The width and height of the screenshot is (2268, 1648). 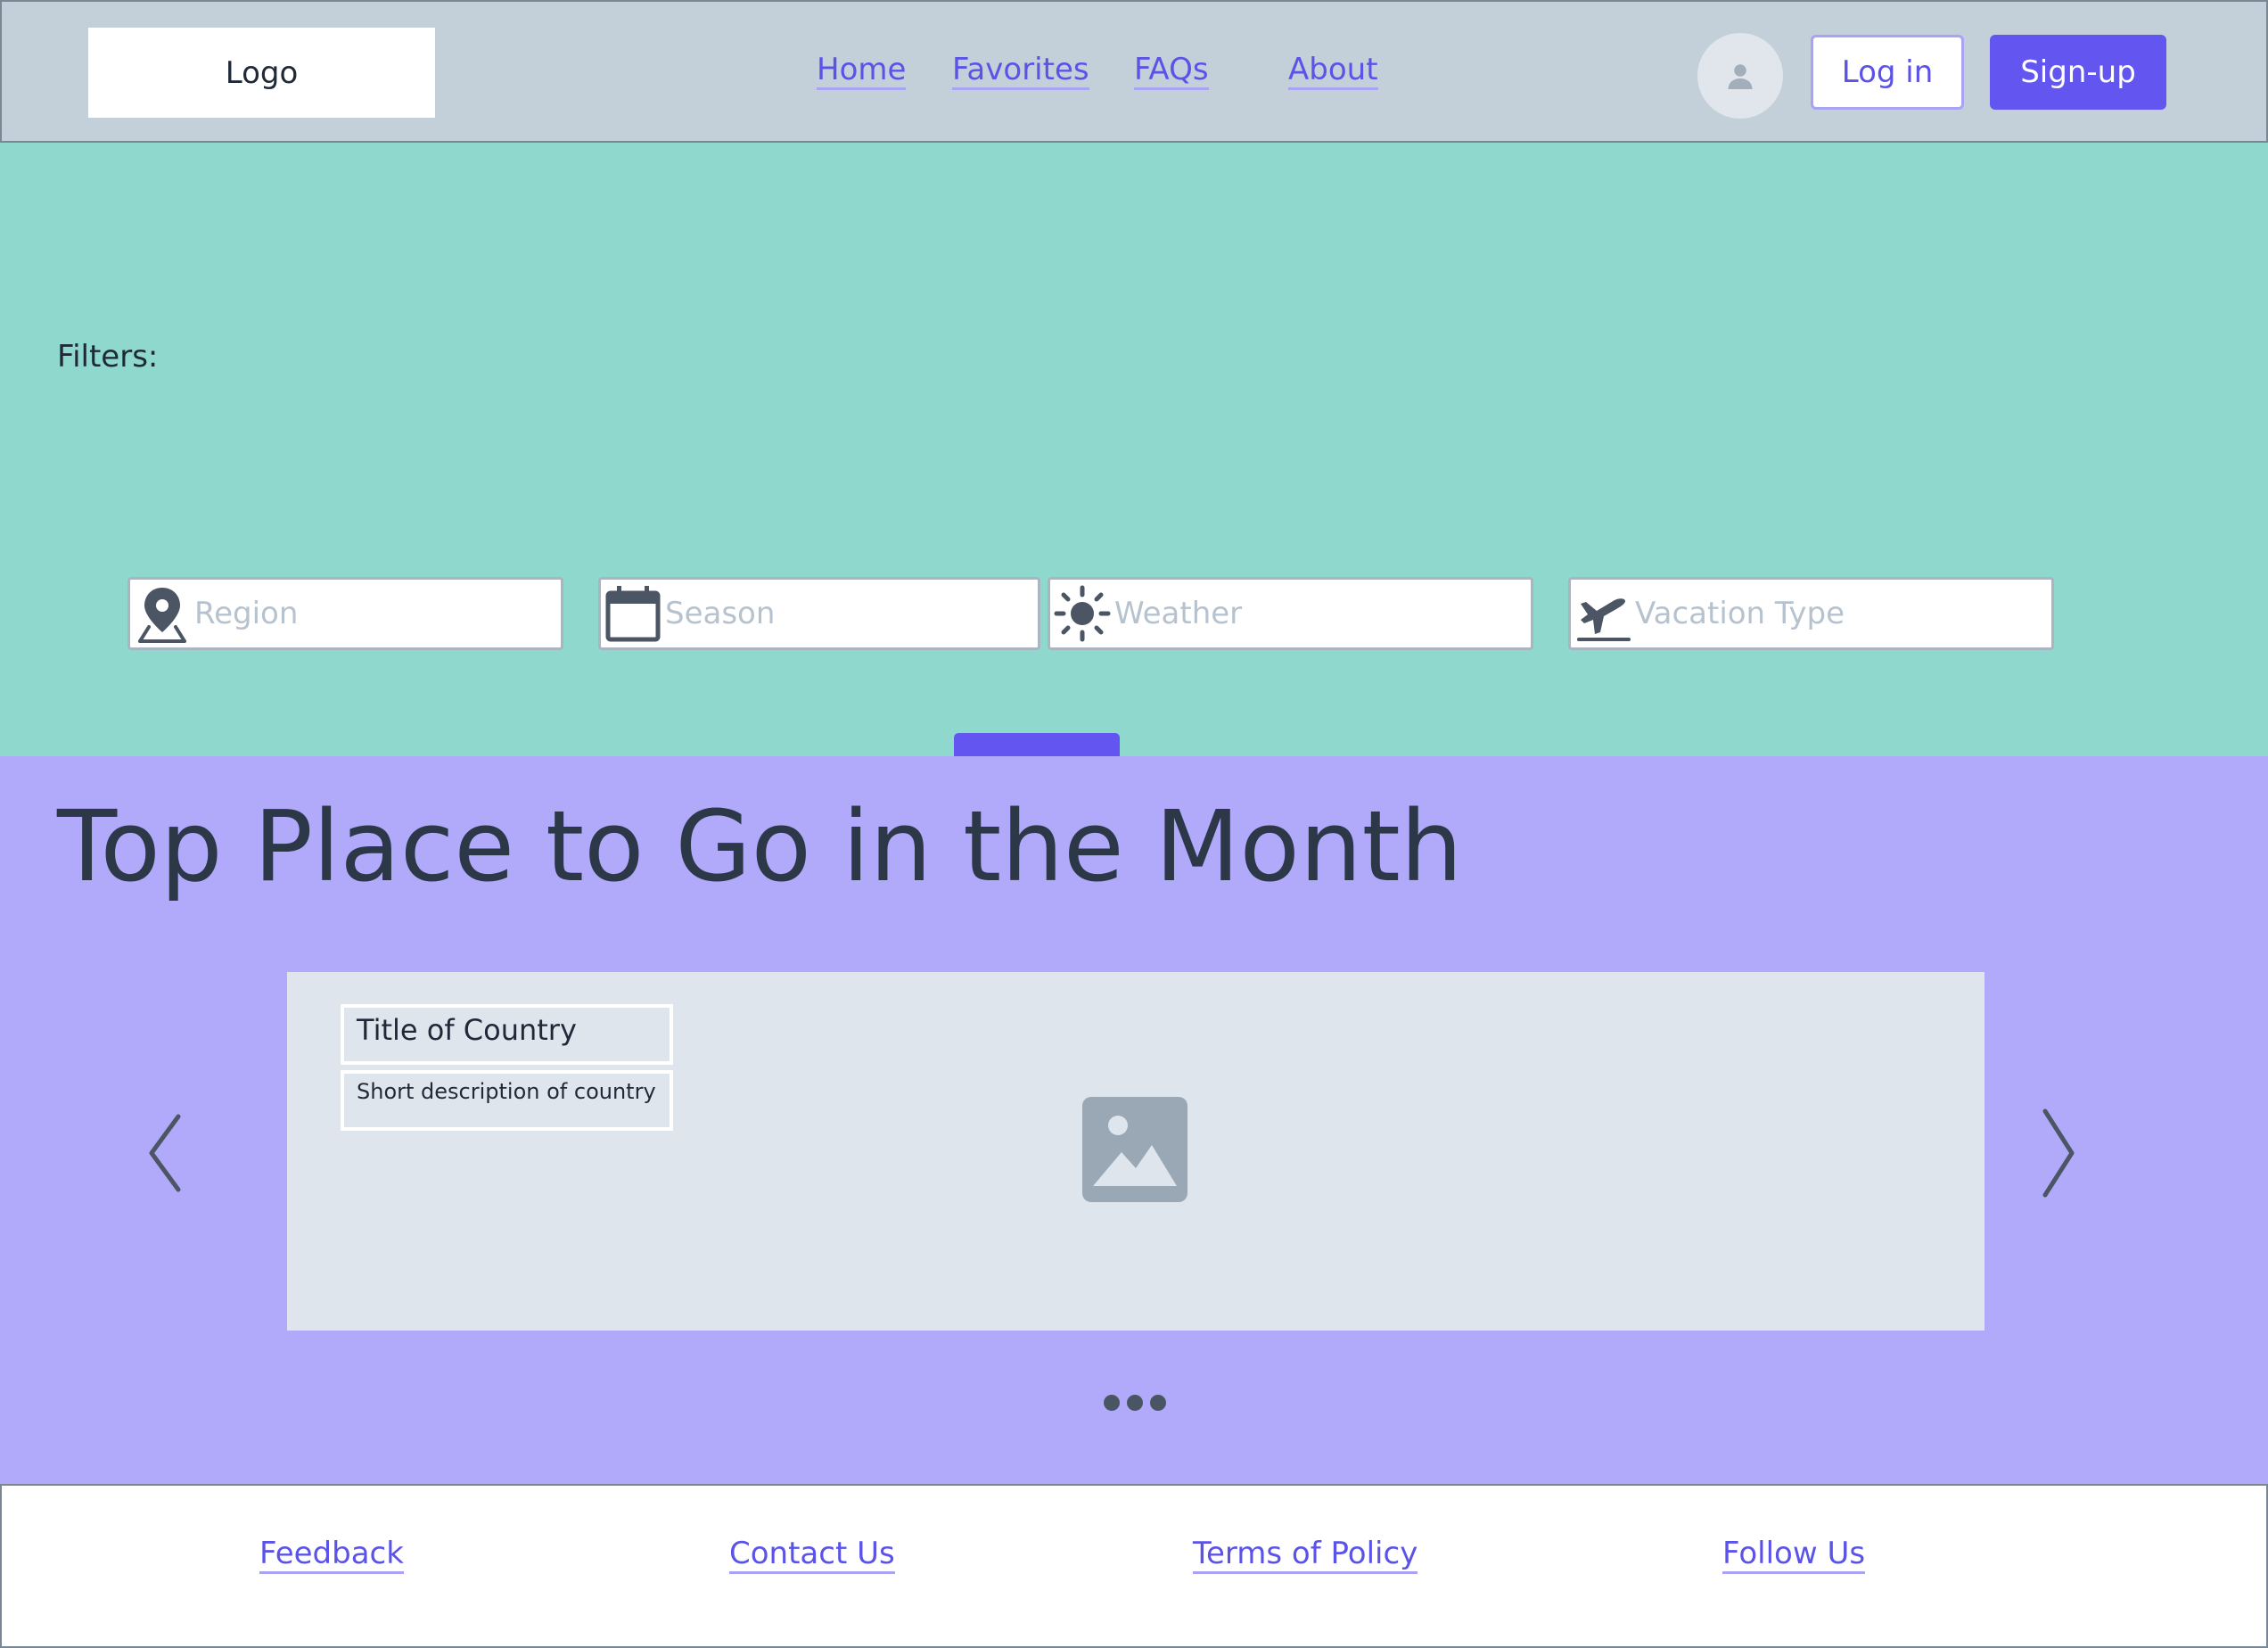 I want to click on avatar, so click(x=1740, y=76).